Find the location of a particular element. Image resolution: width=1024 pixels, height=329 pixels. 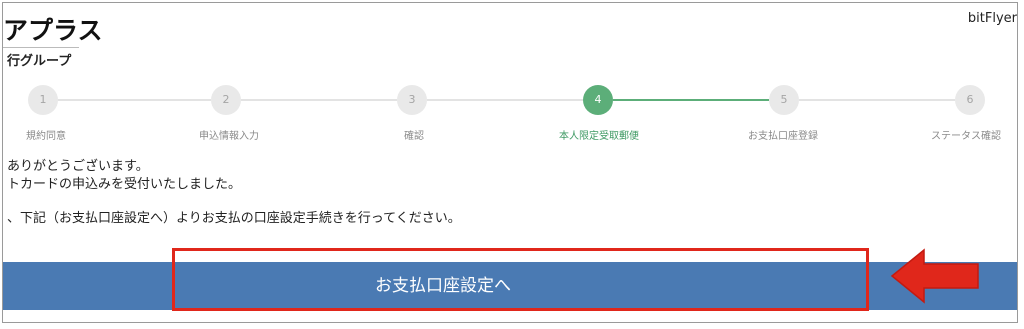

stepper-track-done is located at coordinates (691, 100).